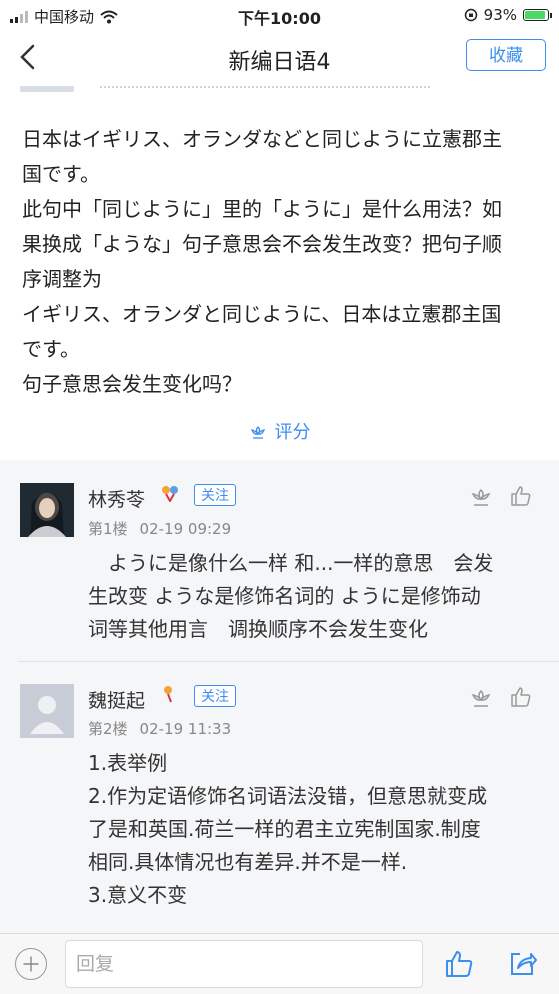  What do you see at coordinates (522, 964) in the screenshot?
I see `share-icon` at bounding box center [522, 964].